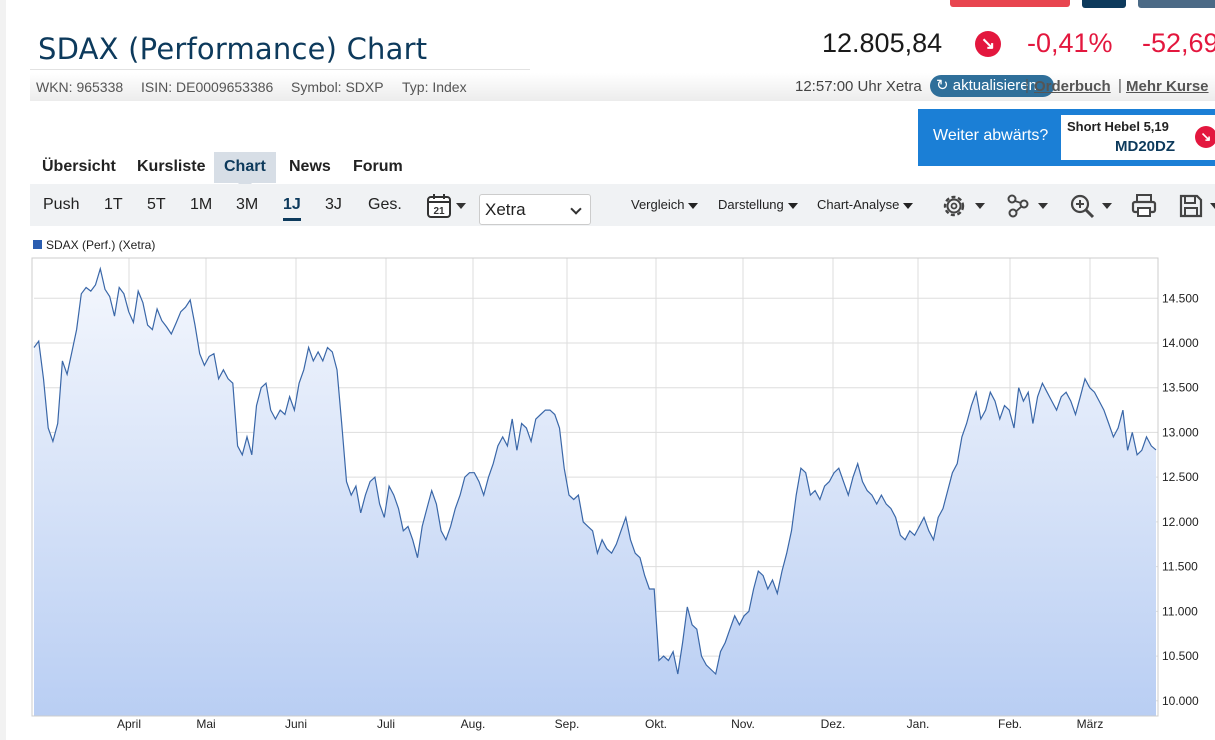  I want to click on promo-code: MD20DZ, so click(1145, 146).